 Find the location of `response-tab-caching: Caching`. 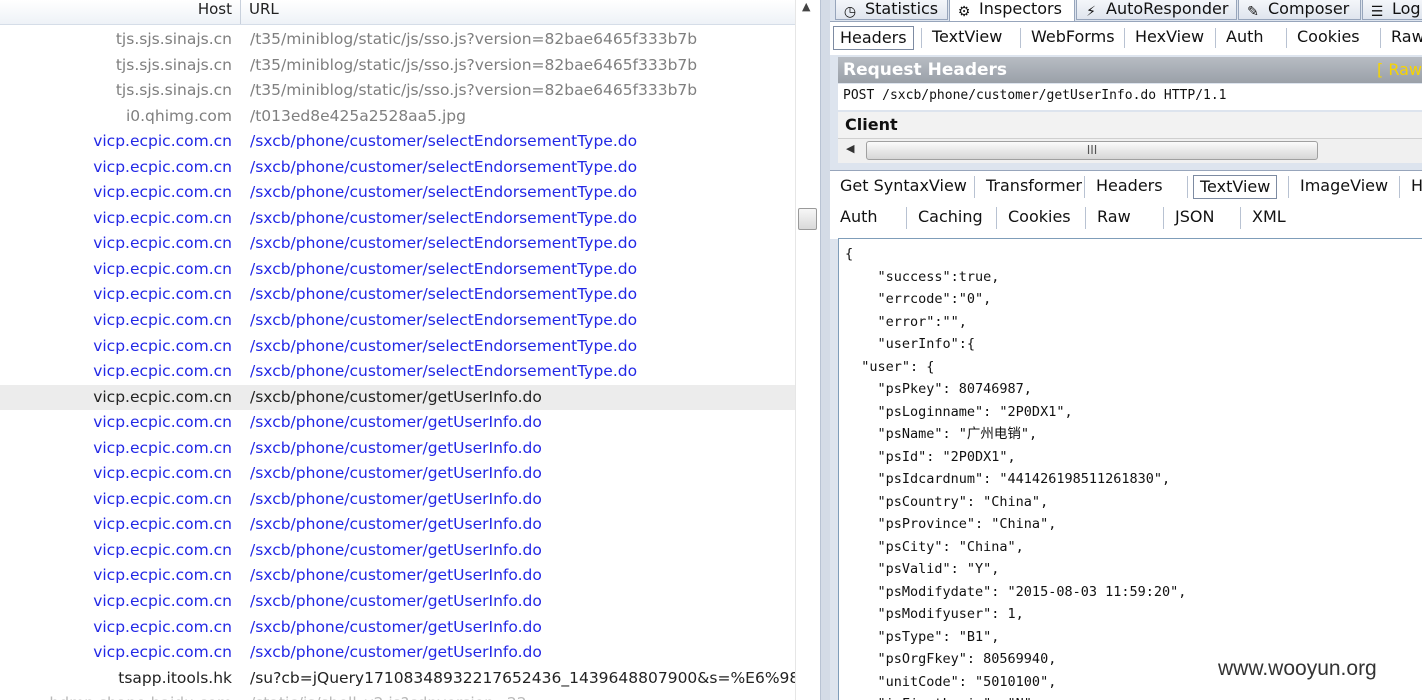

response-tab-caching: Caching is located at coordinates (950, 218).